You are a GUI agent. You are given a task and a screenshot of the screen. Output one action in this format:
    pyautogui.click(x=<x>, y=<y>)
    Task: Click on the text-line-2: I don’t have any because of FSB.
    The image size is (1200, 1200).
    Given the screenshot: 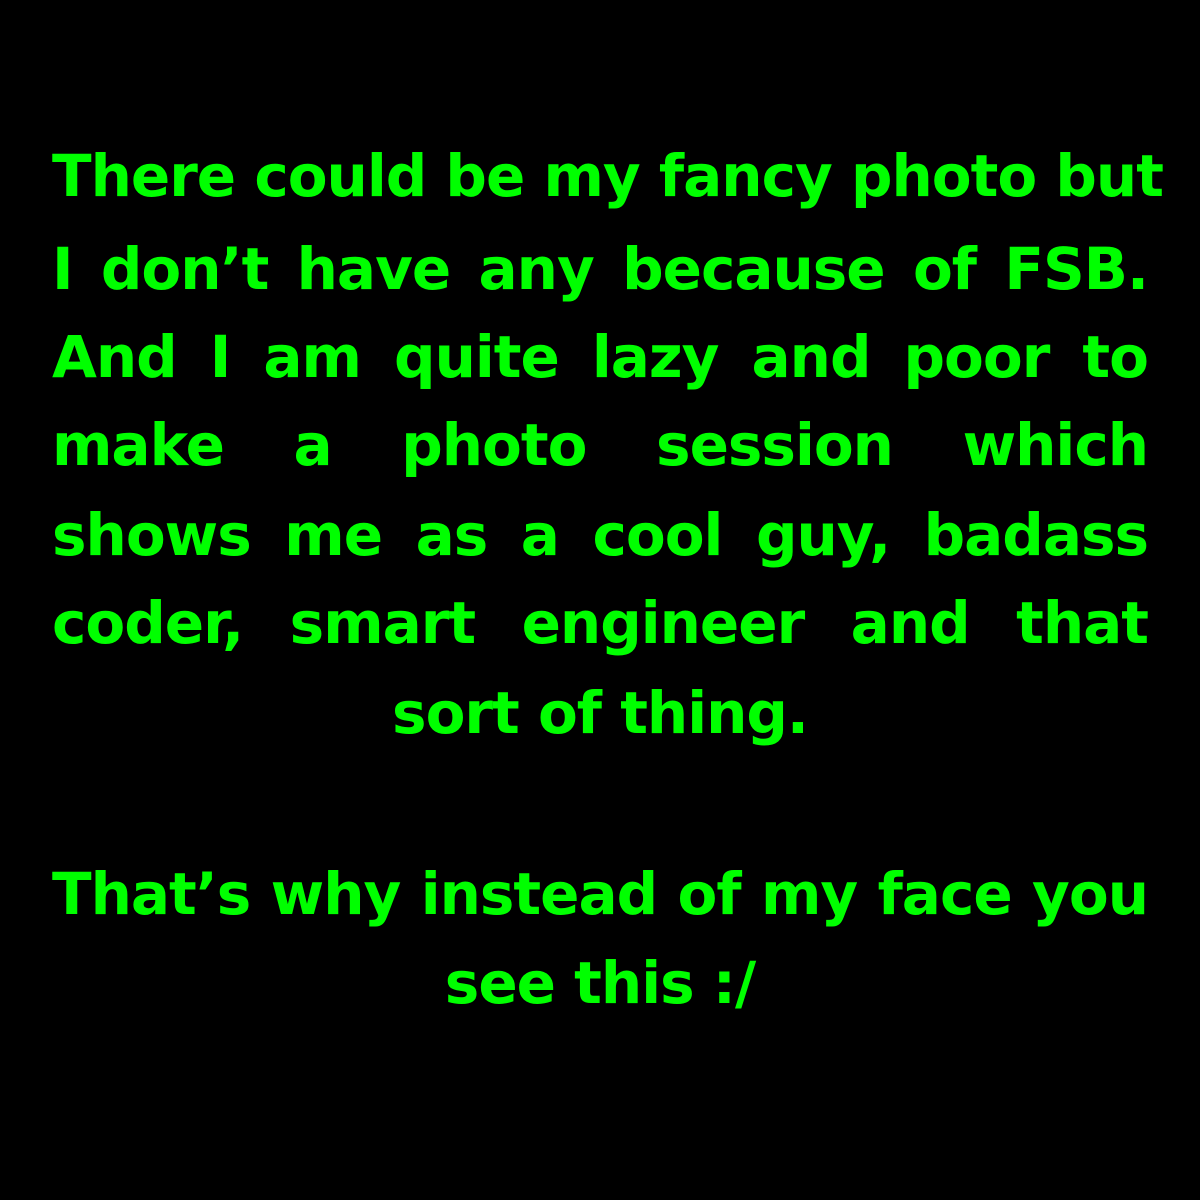 What is the action you would take?
    pyautogui.click(x=600, y=269)
    